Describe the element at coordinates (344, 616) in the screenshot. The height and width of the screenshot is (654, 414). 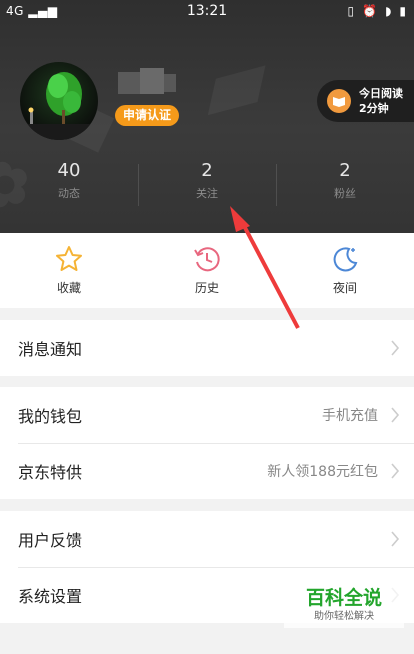
I see `watermark-subtitle: 助你轻松解决` at that location.